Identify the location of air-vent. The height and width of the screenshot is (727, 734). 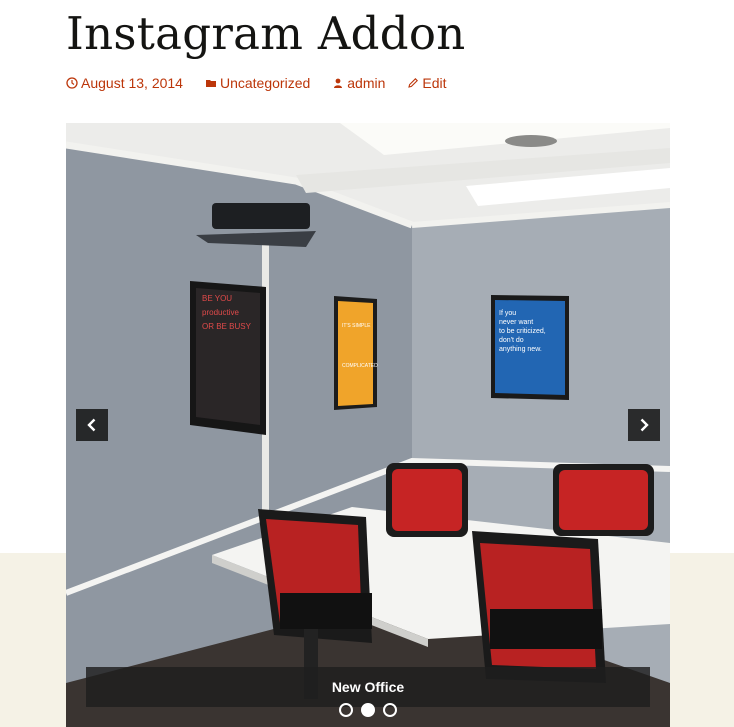
(531, 141).